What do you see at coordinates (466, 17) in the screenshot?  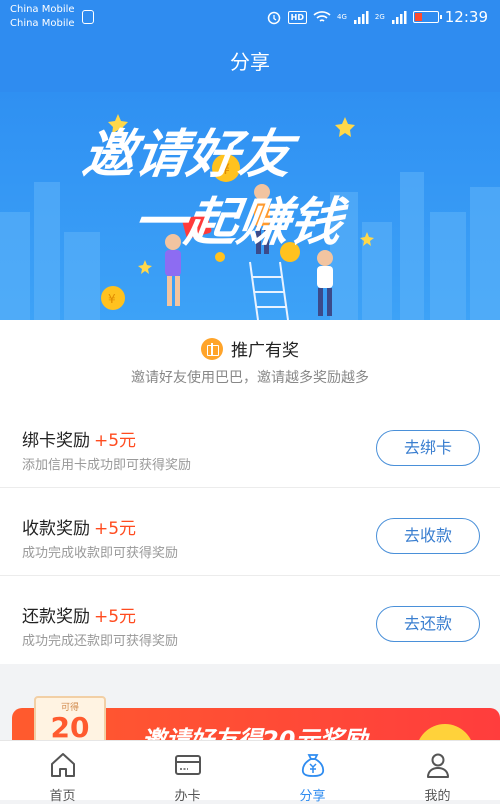 I see `clock: 12:39` at bounding box center [466, 17].